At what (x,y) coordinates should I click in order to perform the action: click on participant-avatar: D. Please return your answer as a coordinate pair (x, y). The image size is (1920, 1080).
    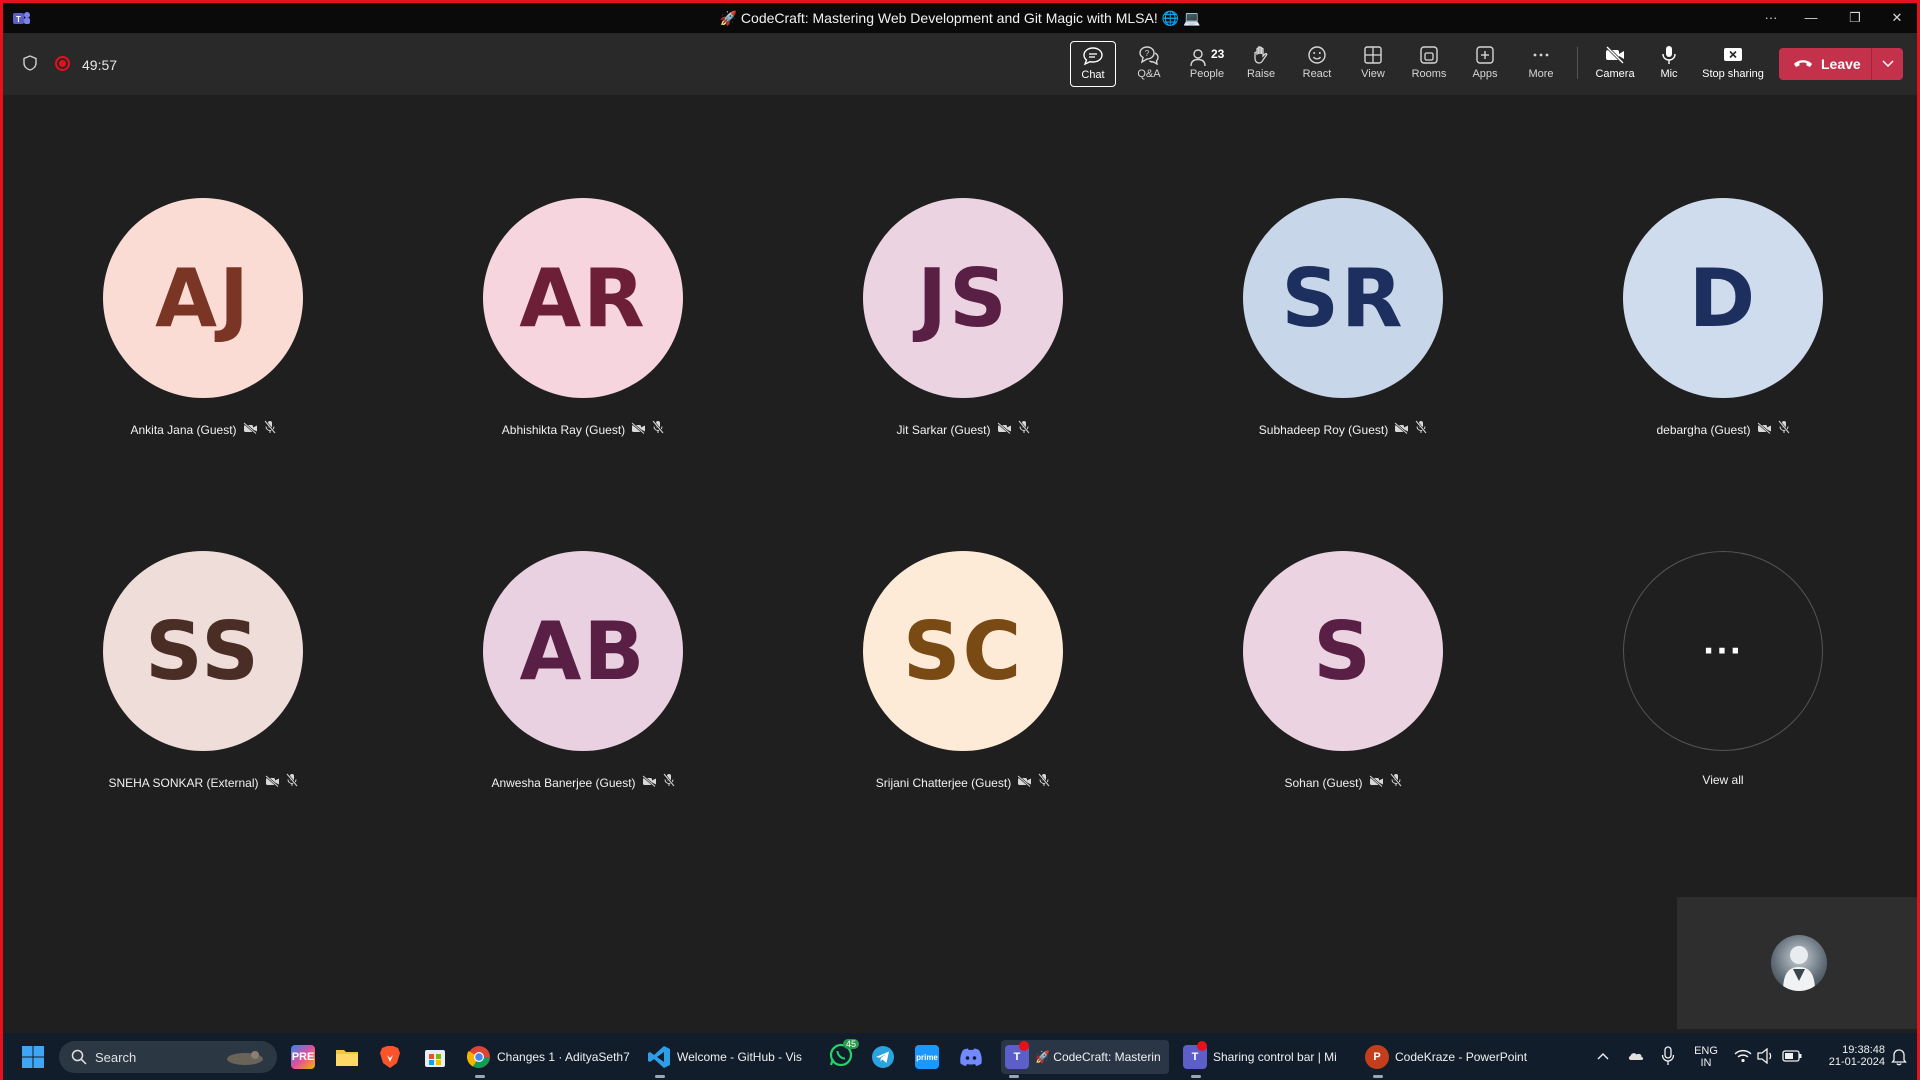
    Looking at the image, I should click on (1723, 298).